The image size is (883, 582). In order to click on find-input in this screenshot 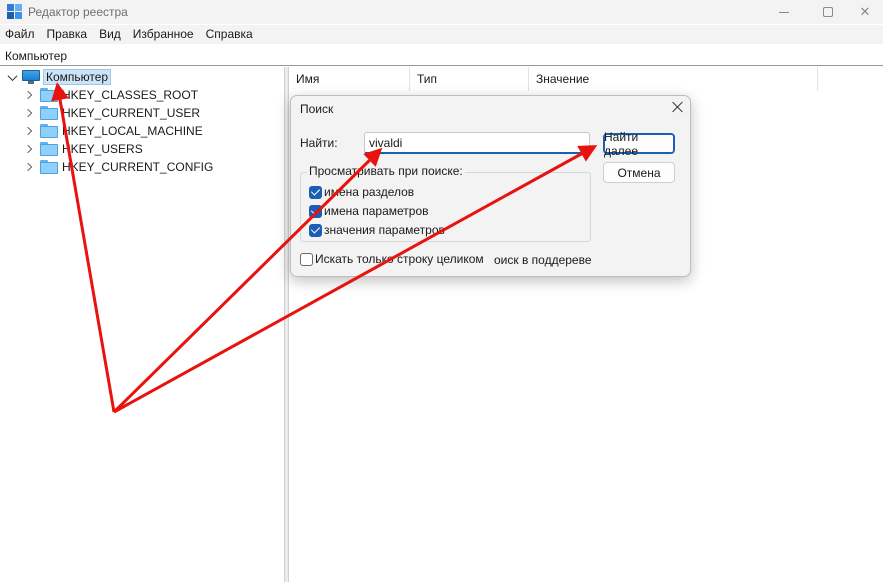, I will do `click(477, 143)`.